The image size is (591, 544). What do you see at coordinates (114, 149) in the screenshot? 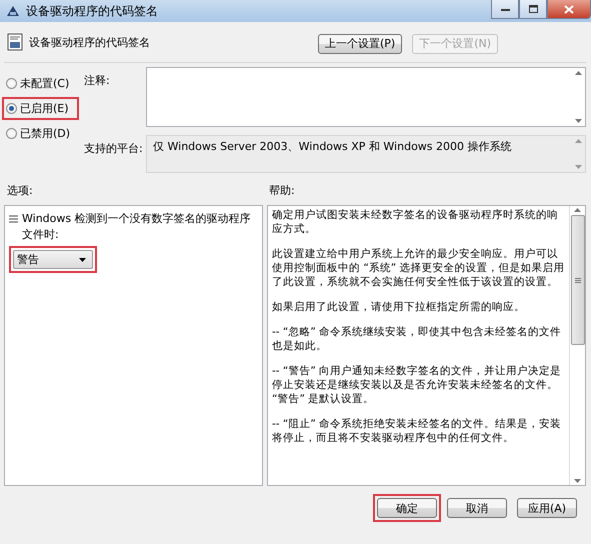
I see `field-label: 支持的平台:` at bounding box center [114, 149].